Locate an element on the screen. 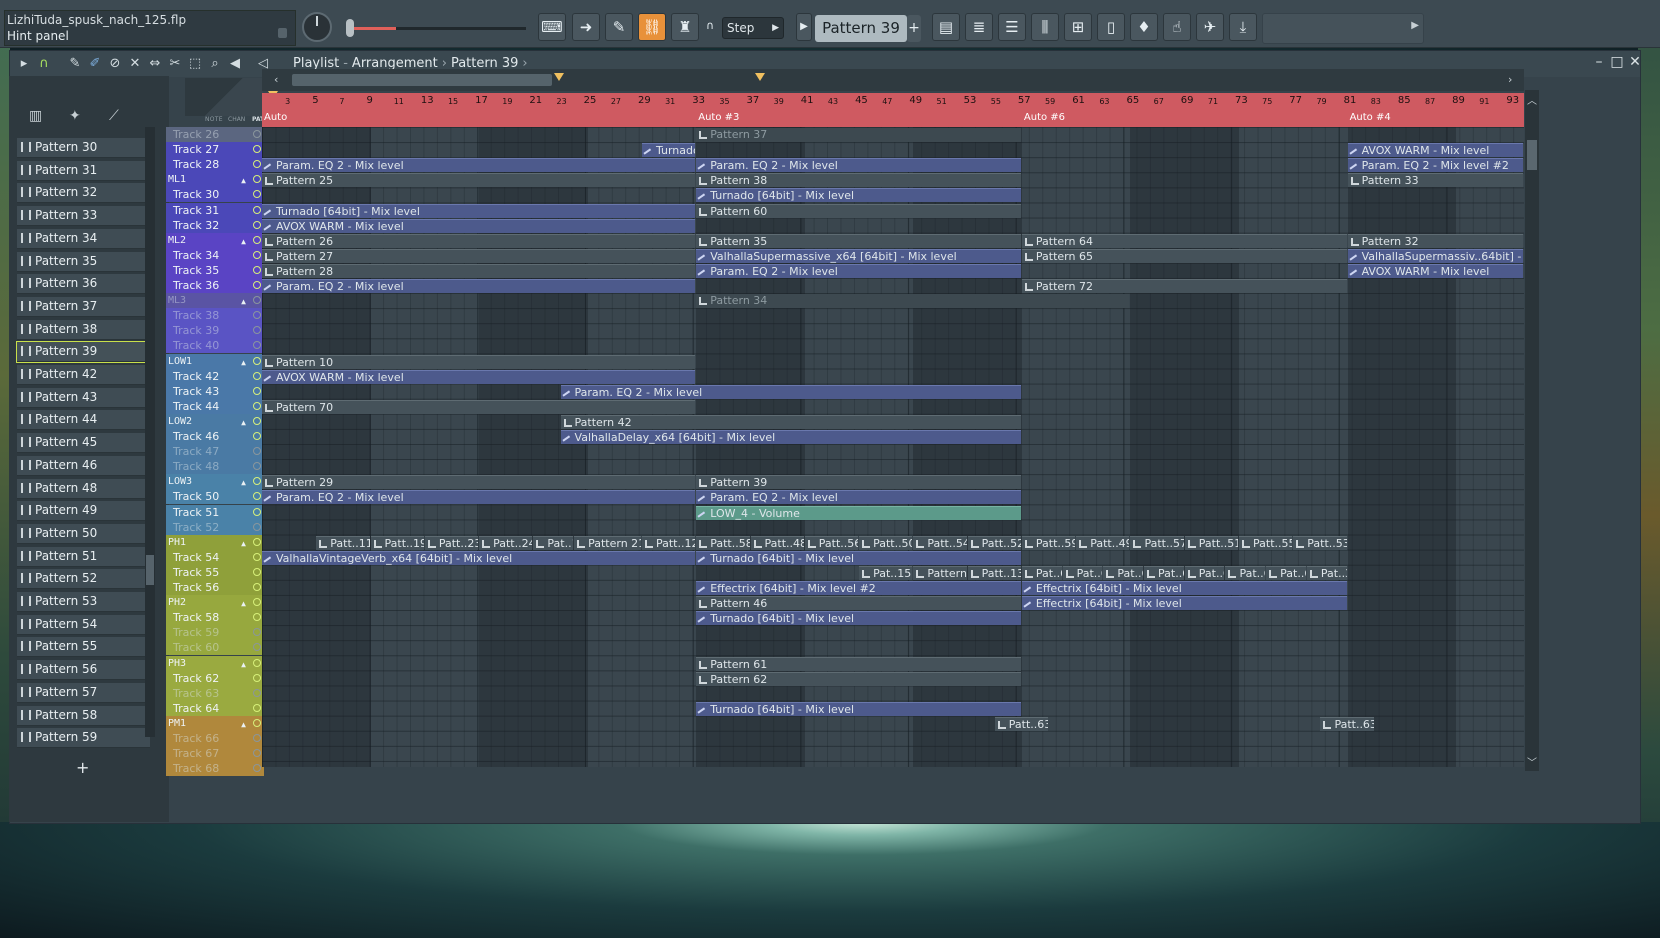 Image resolution: width=1660 pixels, height=938 pixels. link-button: ⛓ is located at coordinates (652, 27).